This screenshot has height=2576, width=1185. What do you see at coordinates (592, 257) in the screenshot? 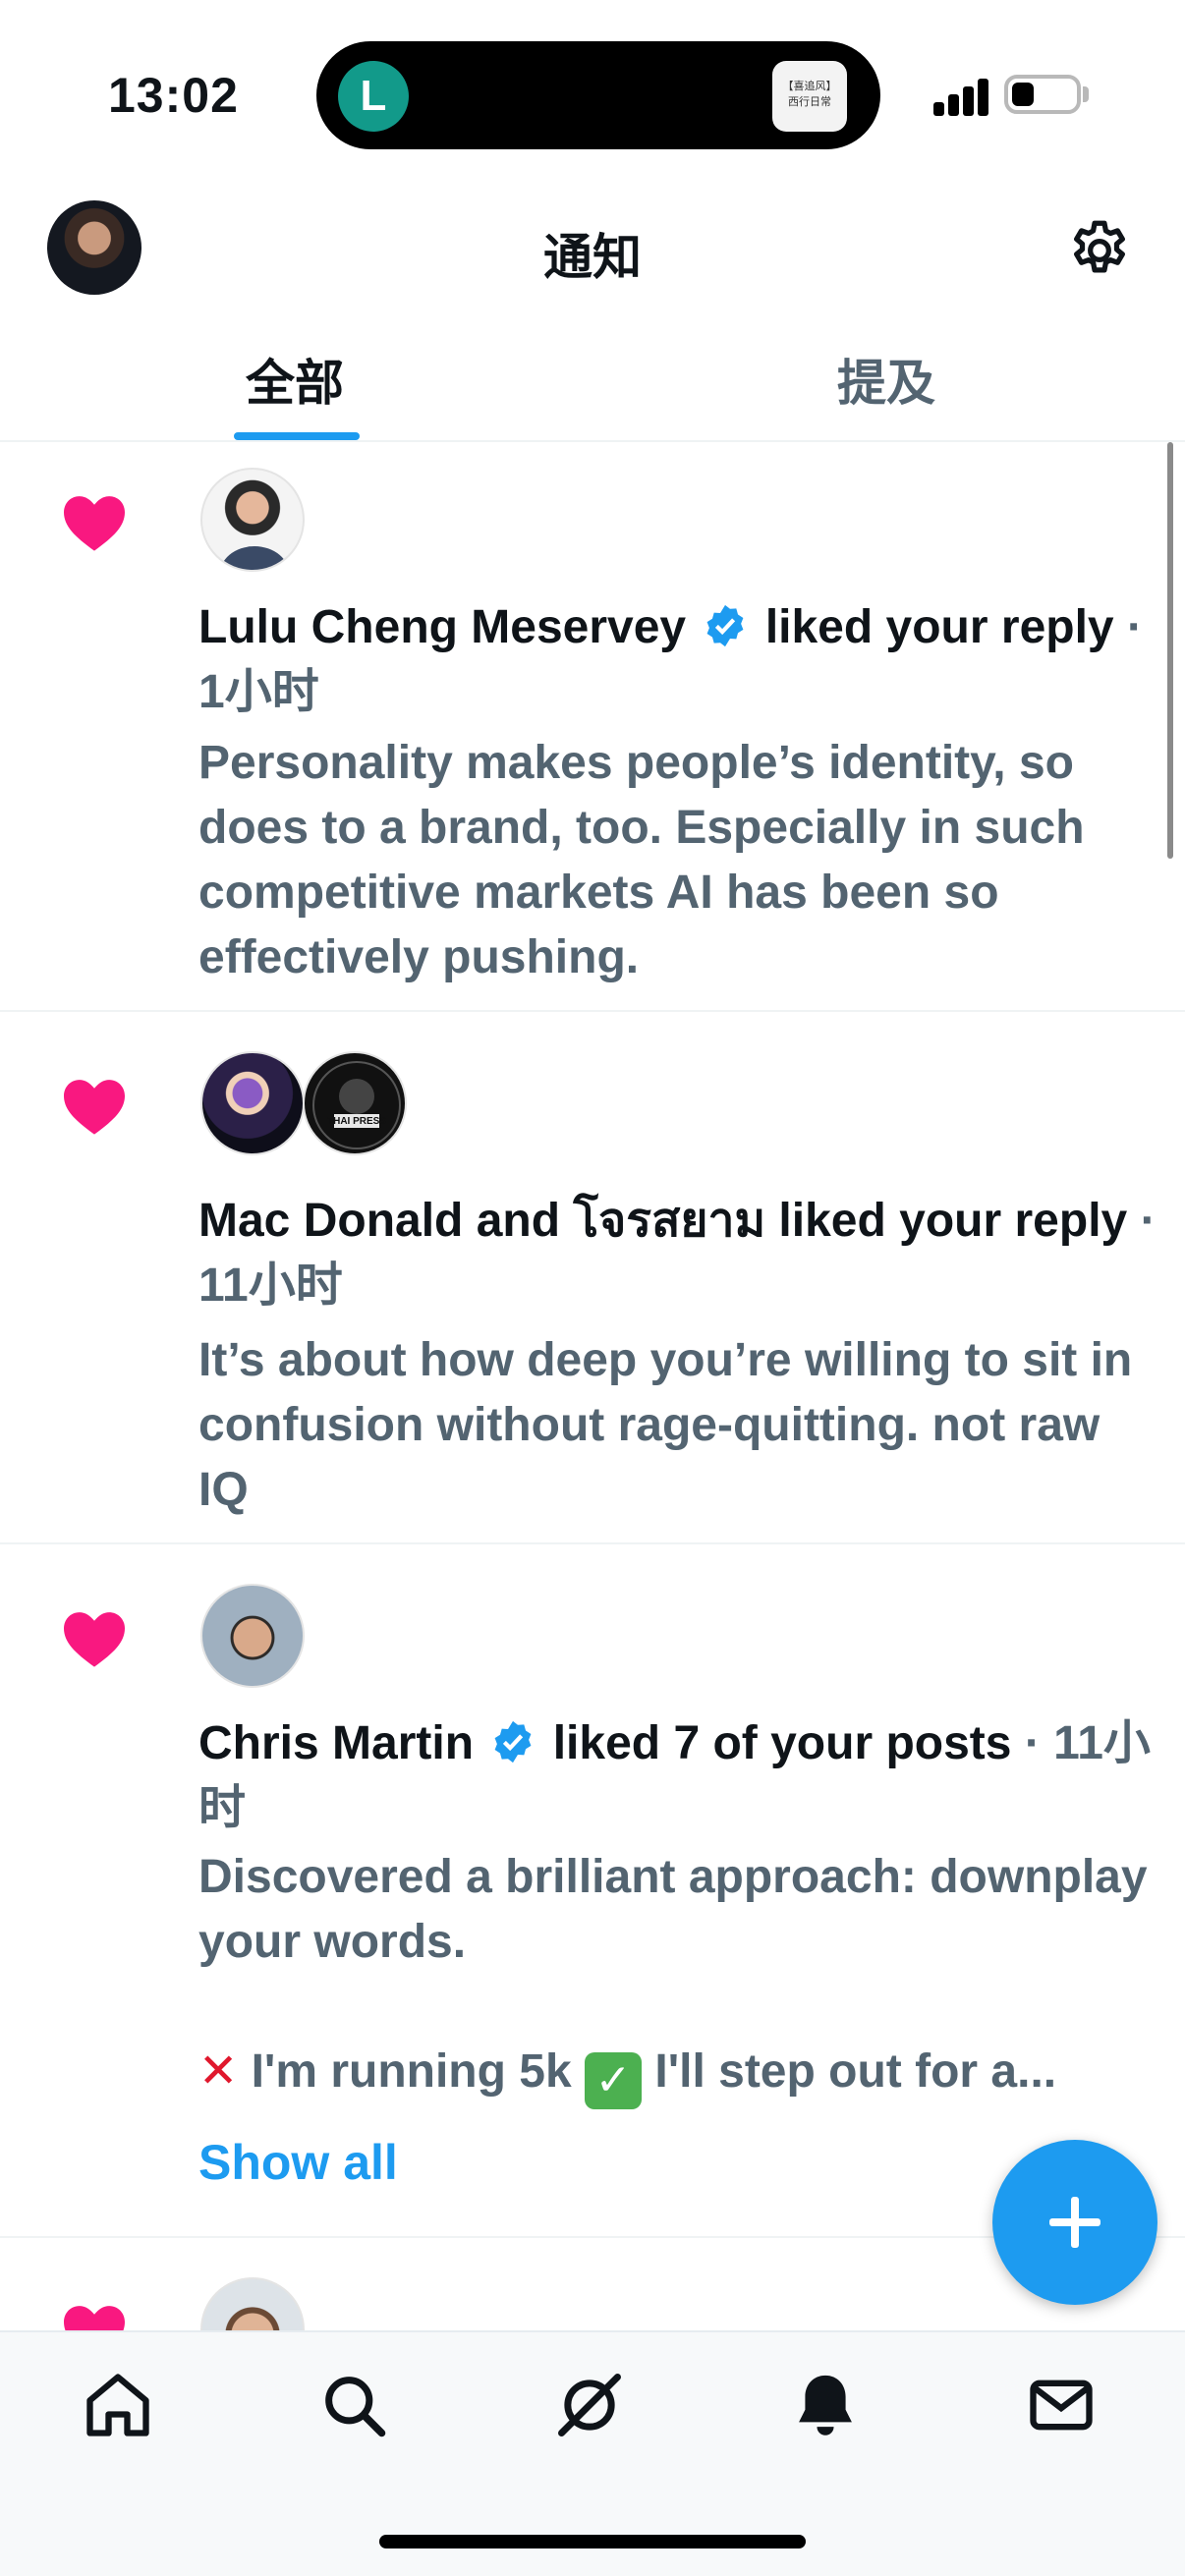
I see `page-title: 通知` at bounding box center [592, 257].